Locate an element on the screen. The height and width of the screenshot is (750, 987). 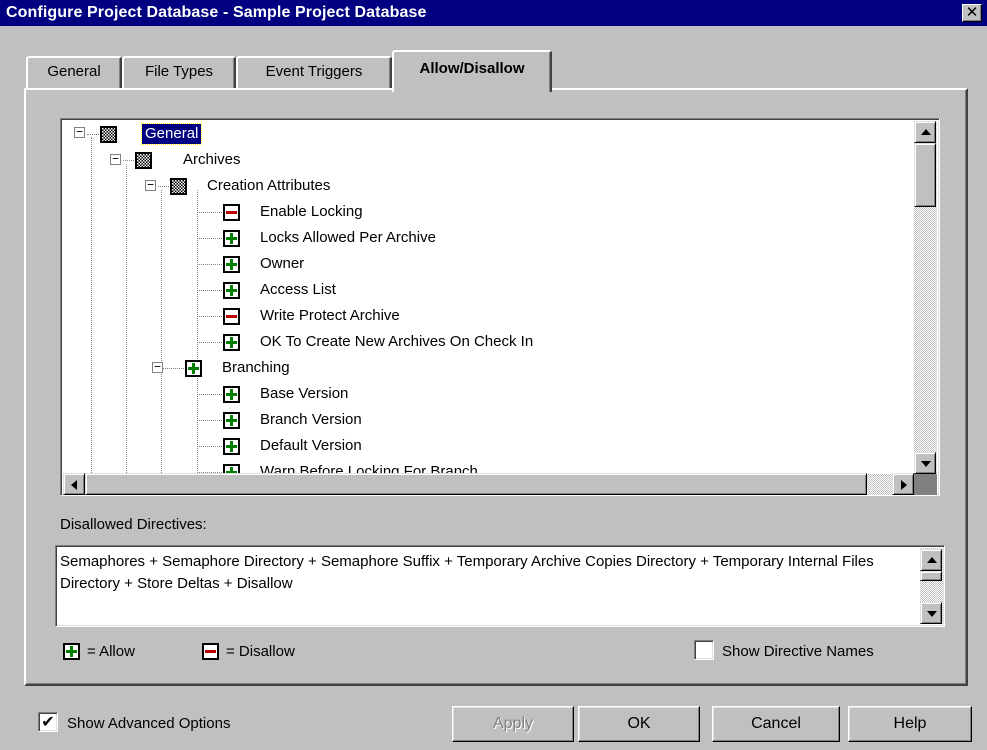
tree-item-write-protect: Write Protect Archive is located at coordinates (330, 316).